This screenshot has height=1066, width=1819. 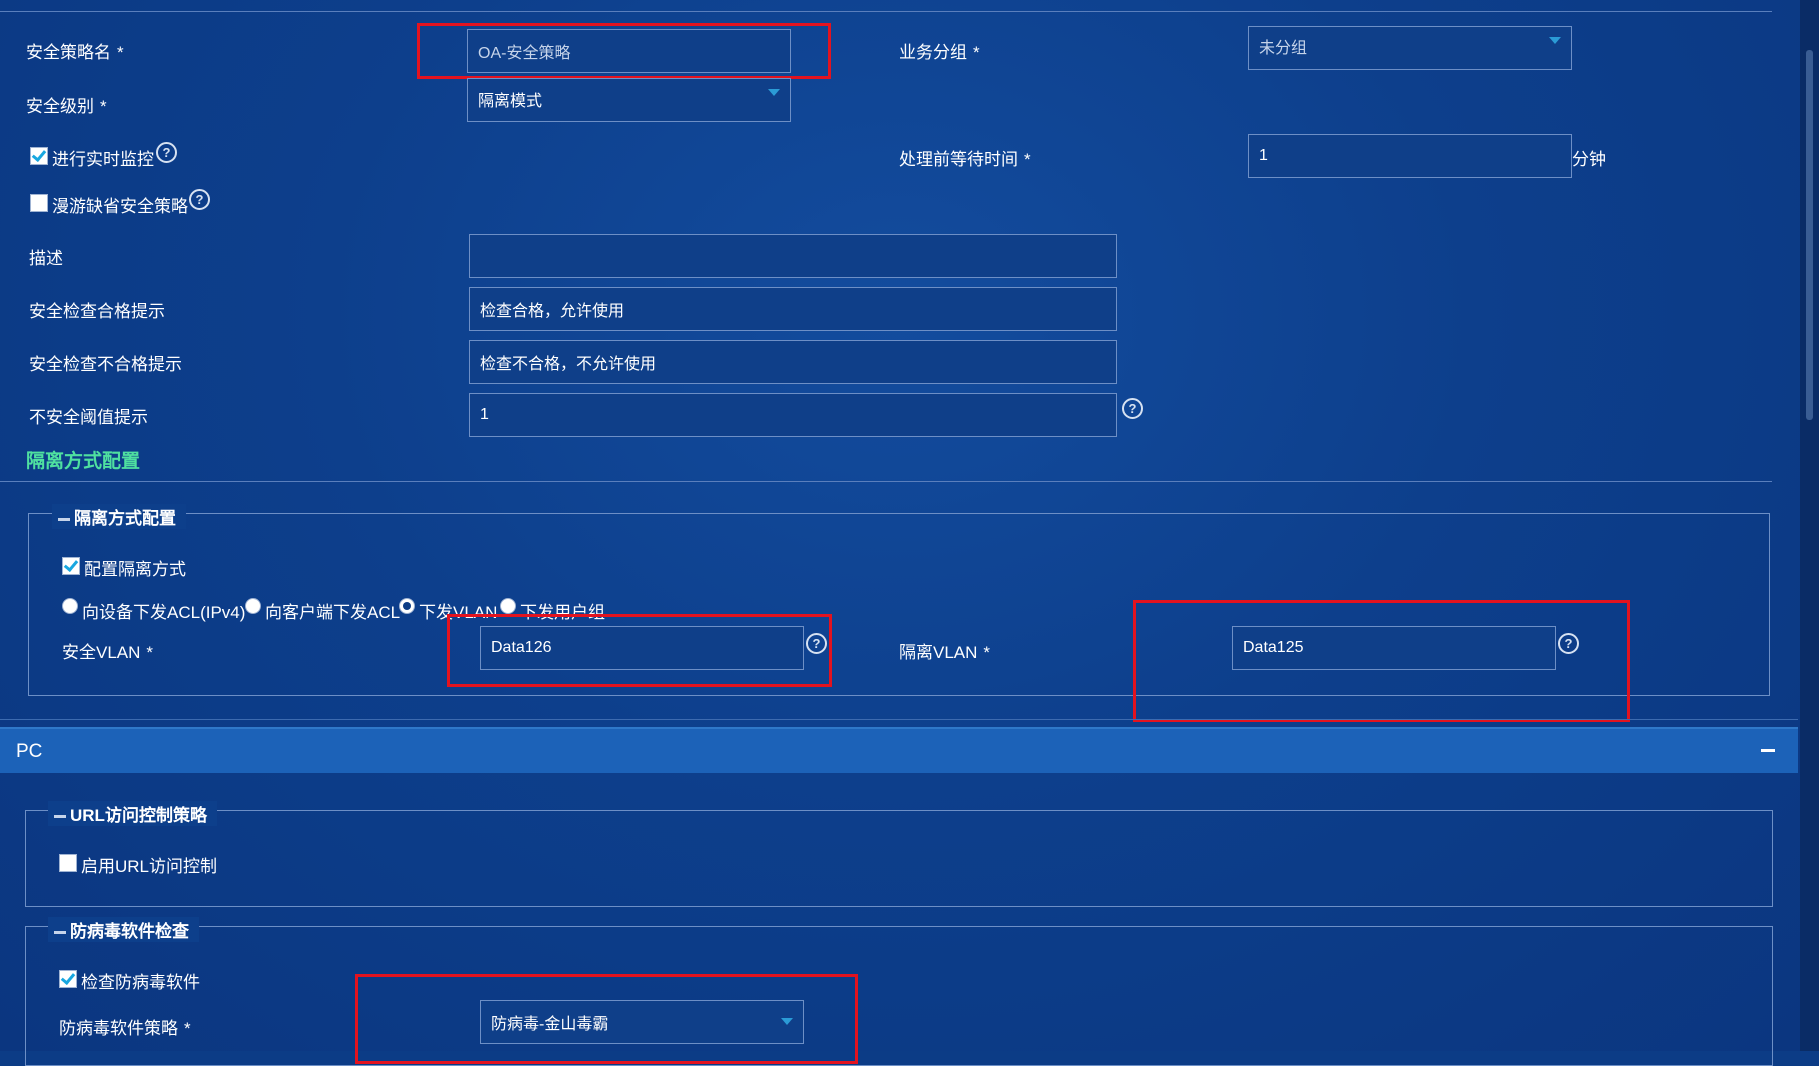 What do you see at coordinates (899, 750) in the screenshot?
I see `pc-panel-header: PC` at bounding box center [899, 750].